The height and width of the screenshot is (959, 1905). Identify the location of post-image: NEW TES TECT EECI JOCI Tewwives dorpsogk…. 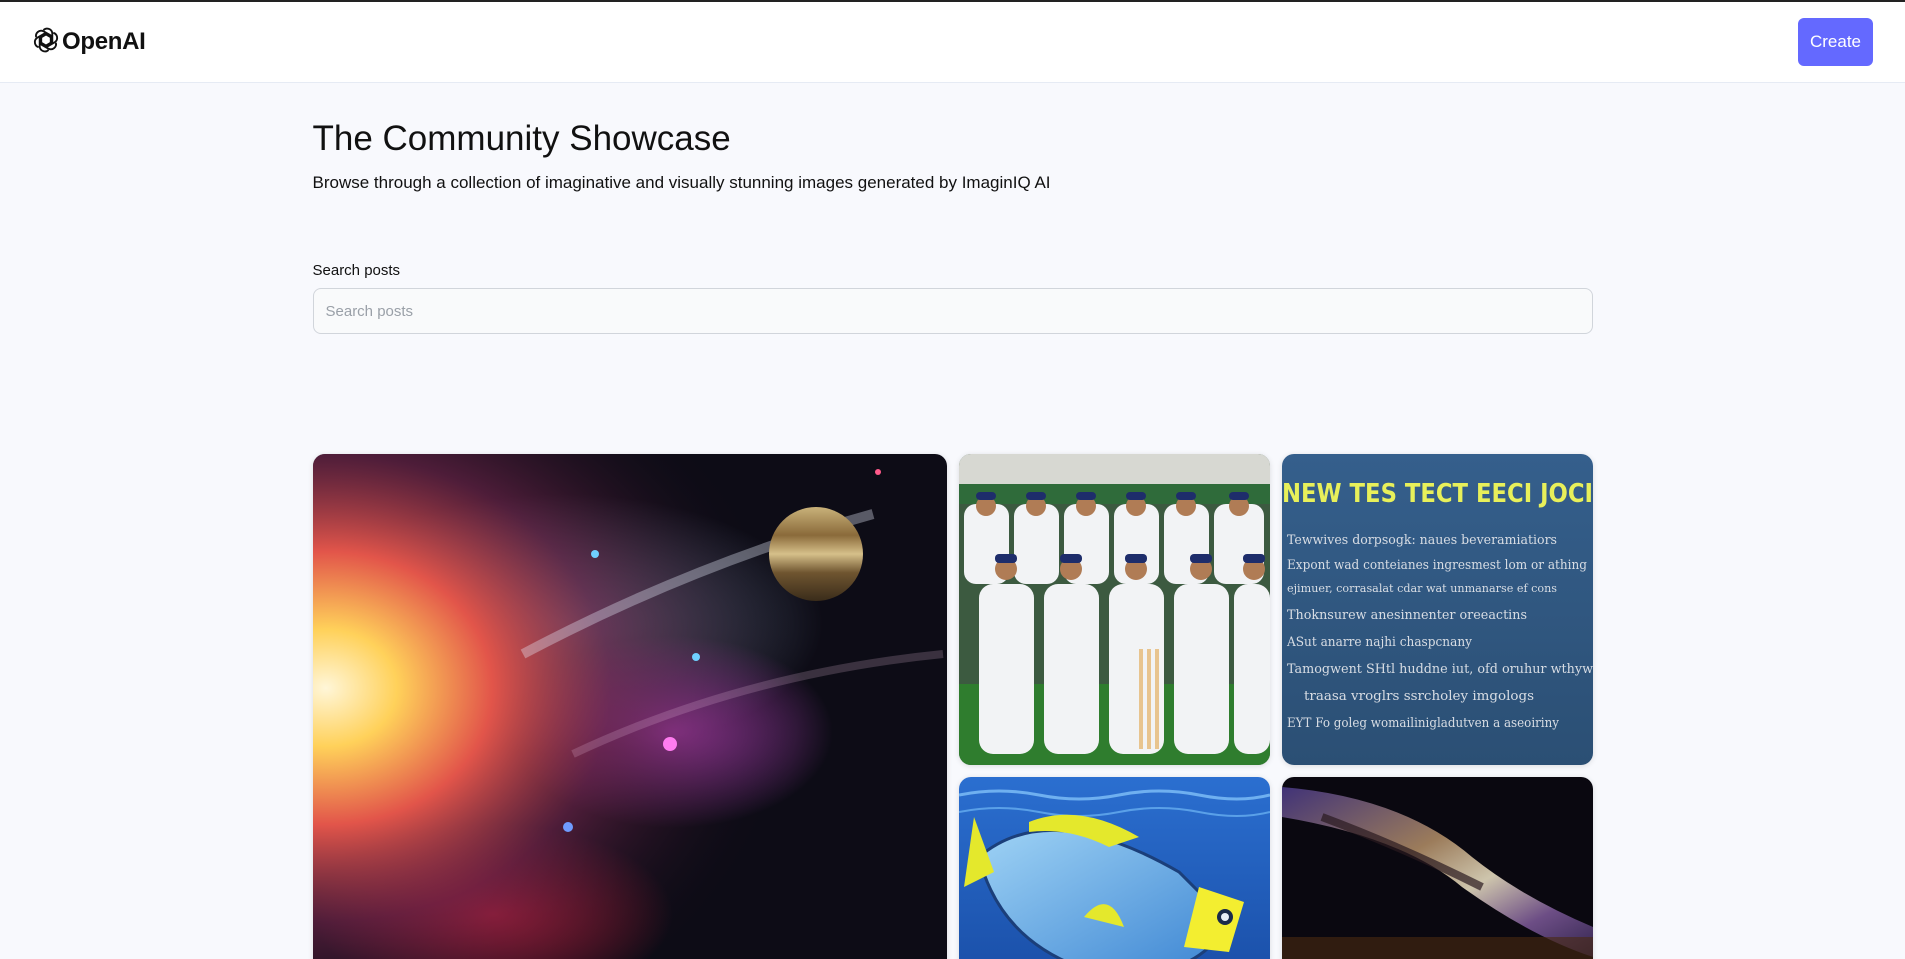
(1437, 609).